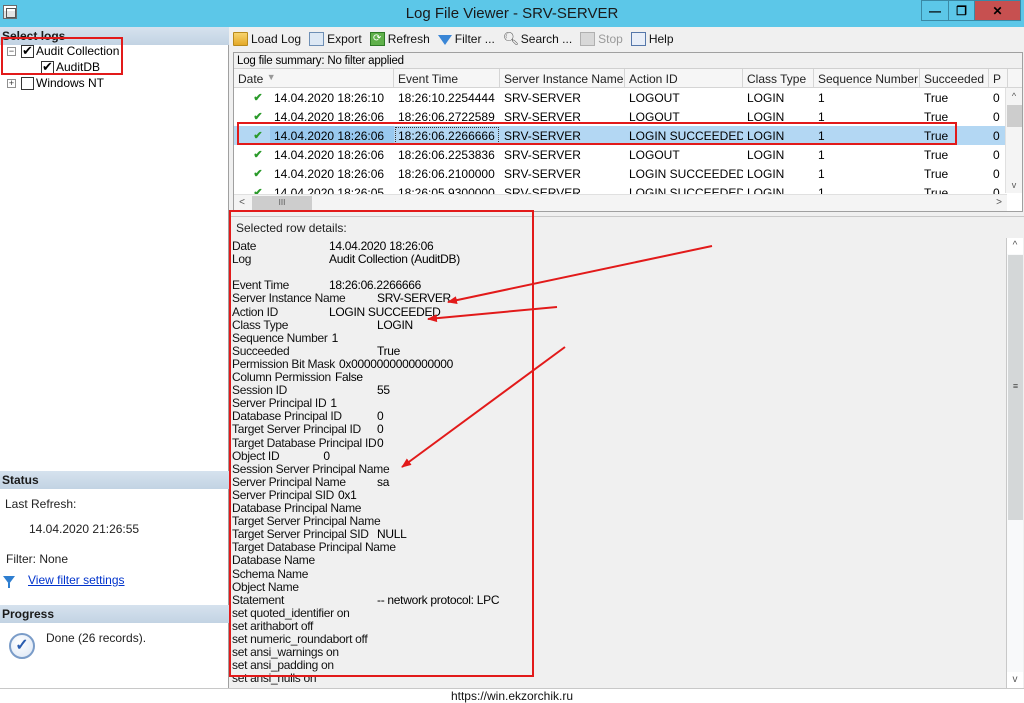  What do you see at coordinates (344, 39) in the screenshot?
I see `export-label: Export` at bounding box center [344, 39].